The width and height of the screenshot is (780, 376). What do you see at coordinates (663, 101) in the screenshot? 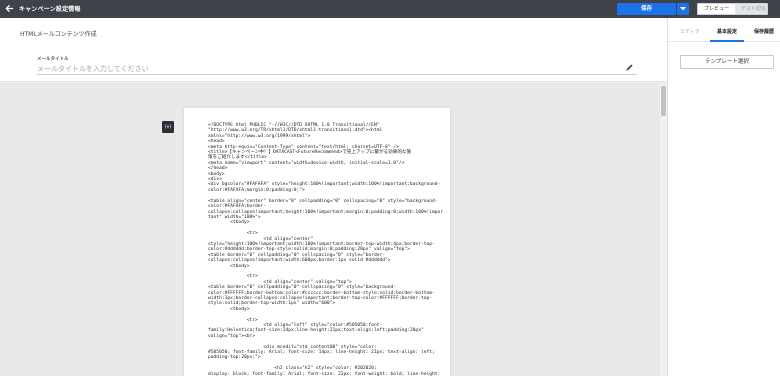
I see `scrollbar-thumb` at bounding box center [663, 101].